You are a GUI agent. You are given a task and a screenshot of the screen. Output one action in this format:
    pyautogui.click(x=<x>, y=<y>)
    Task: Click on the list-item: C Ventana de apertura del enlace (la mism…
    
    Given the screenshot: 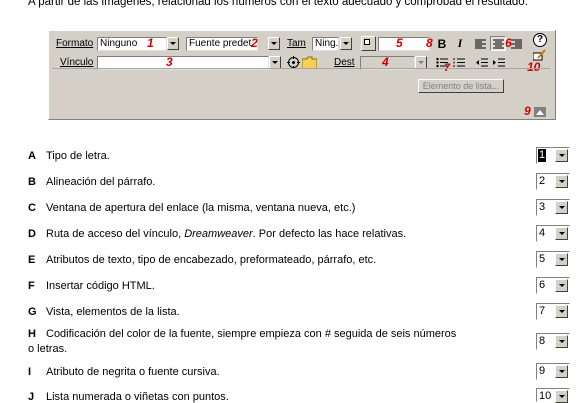 What is the action you would take?
    pyautogui.click(x=192, y=208)
    